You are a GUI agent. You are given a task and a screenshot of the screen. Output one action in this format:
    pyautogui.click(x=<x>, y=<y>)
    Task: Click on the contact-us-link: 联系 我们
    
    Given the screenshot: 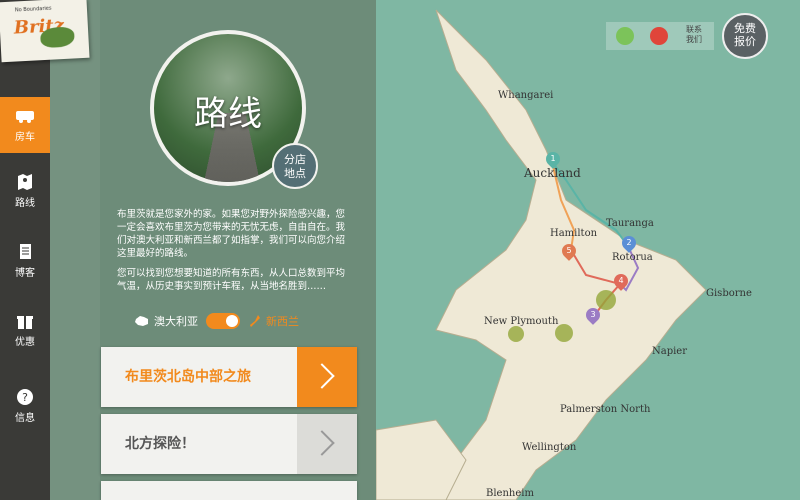 What is the action you would take?
    pyautogui.click(x=694, y=35)
    